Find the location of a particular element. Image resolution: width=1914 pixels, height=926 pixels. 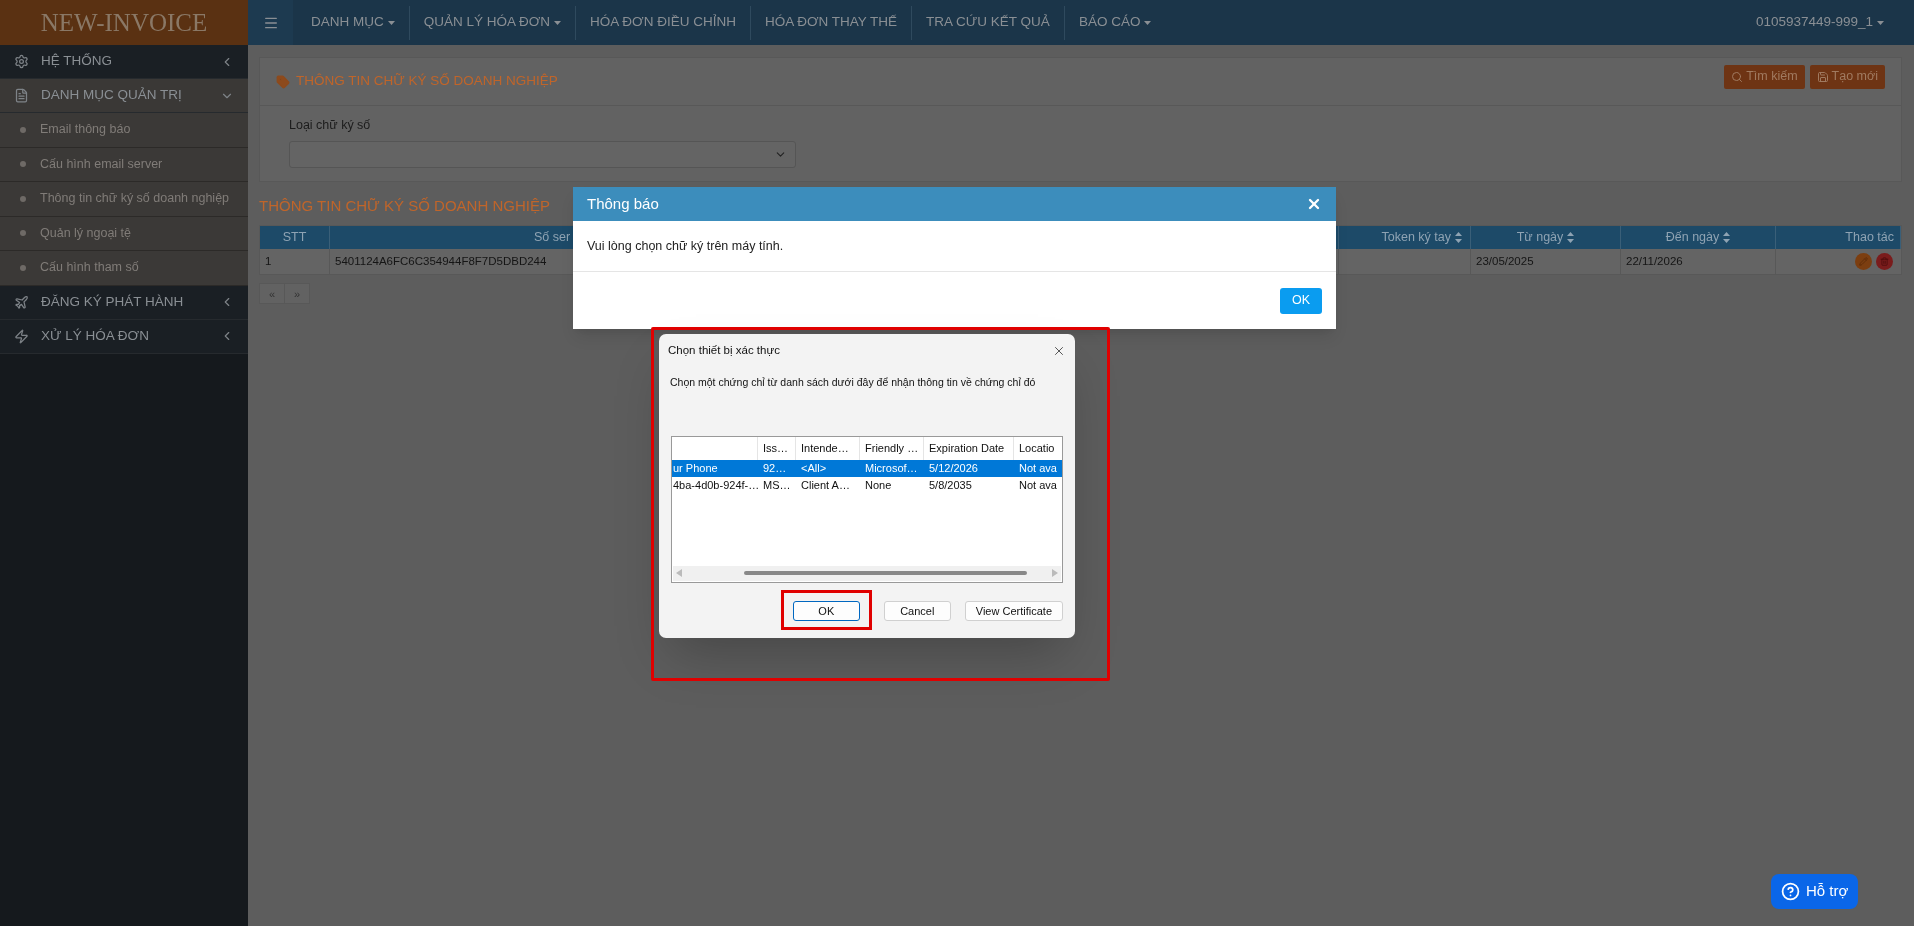

scroll-right-icon is located at coordinates (1055, 573).